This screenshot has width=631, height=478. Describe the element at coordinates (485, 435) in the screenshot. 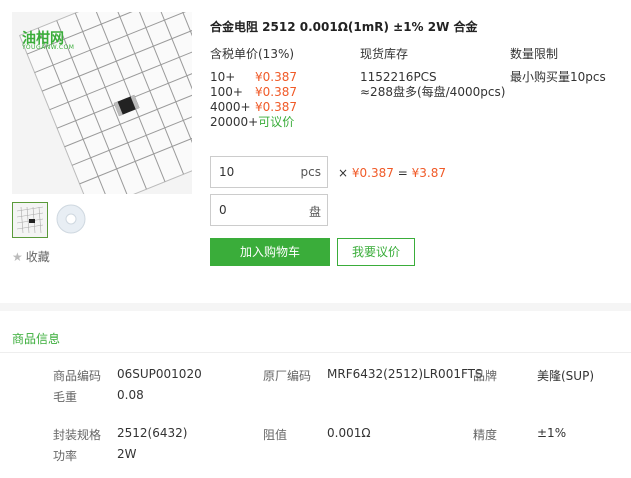

I see `info-label: 精度` at that location.